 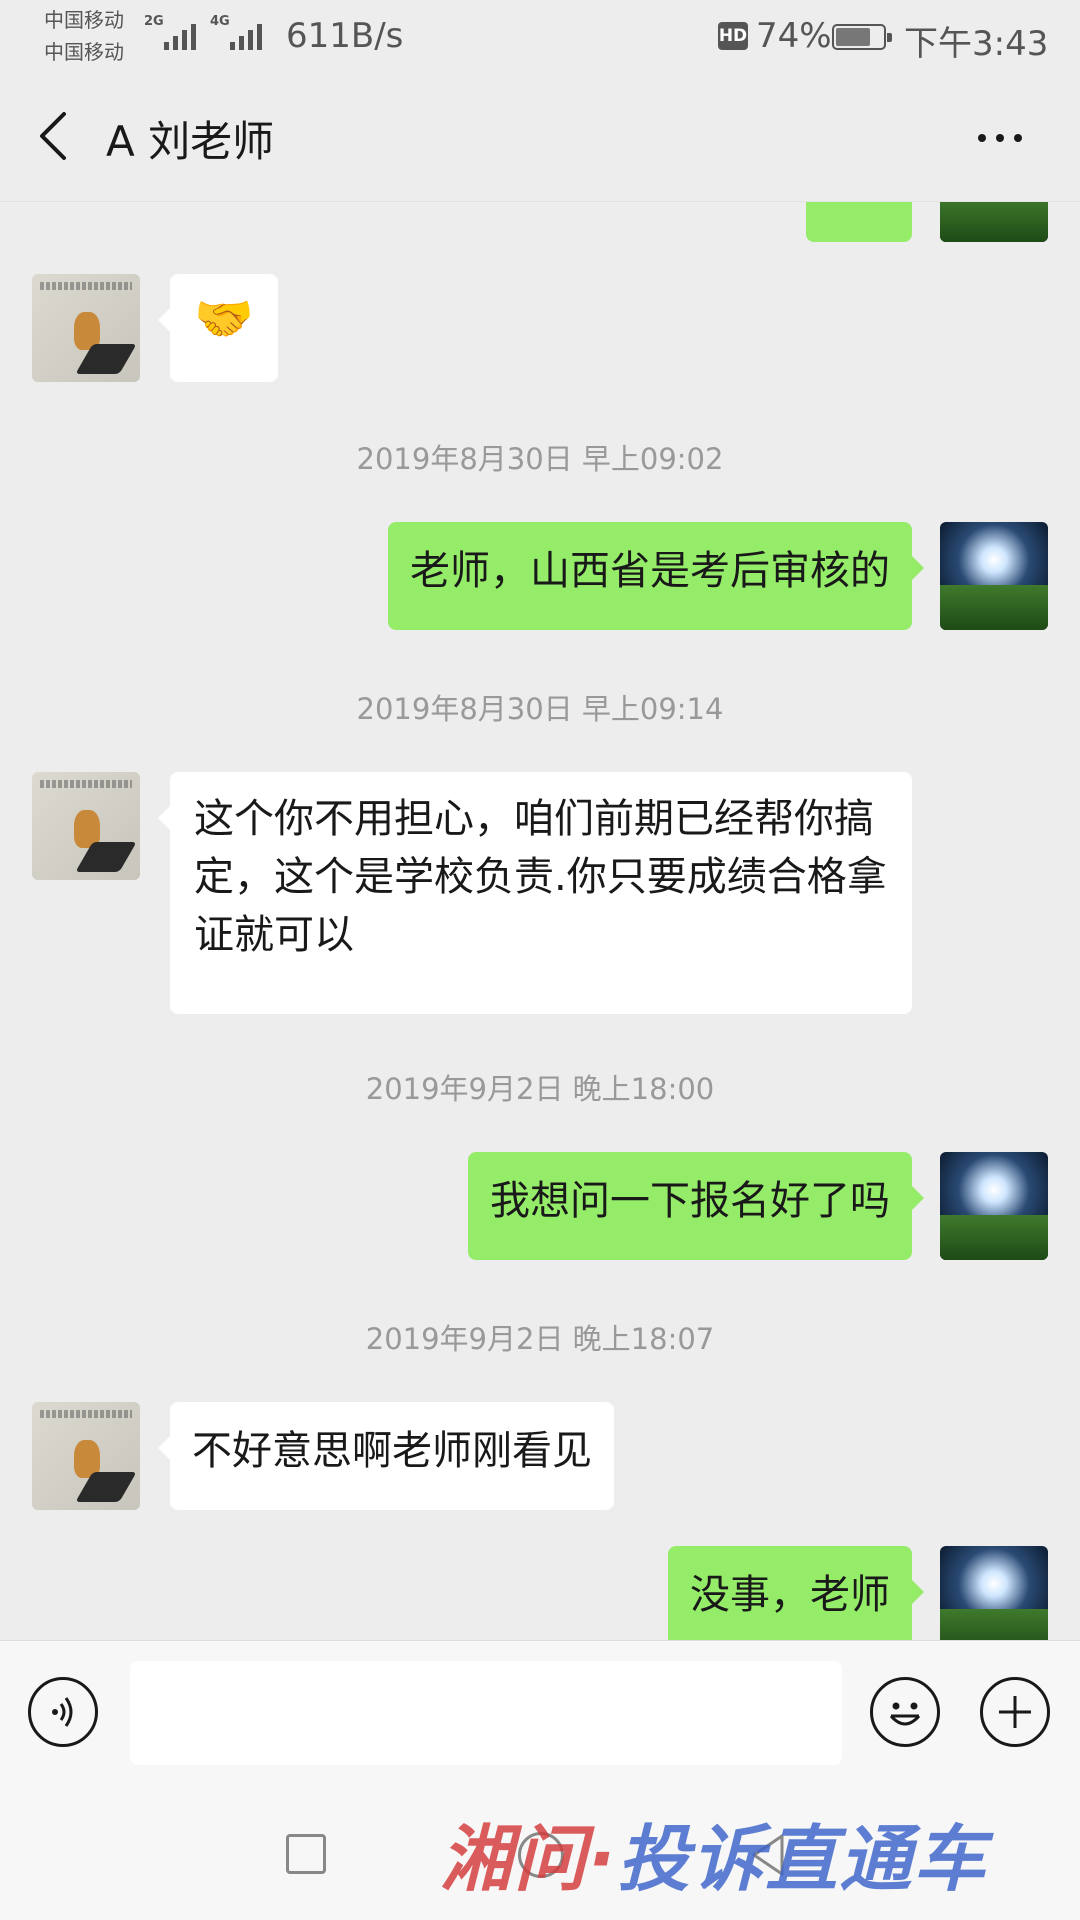 I want to click on hd-icon: HD, so click(x=733, y=36).